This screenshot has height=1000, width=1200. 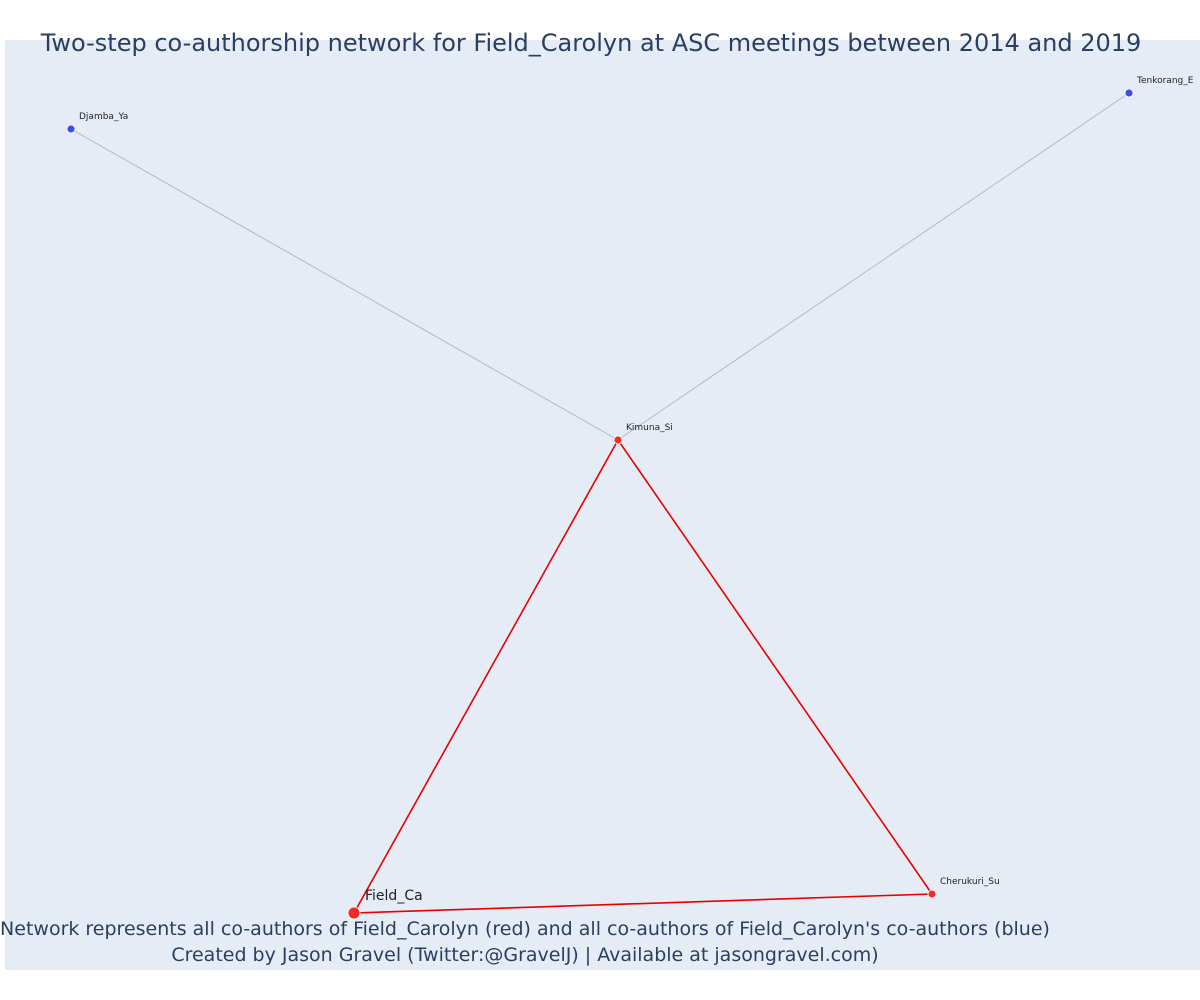 What do you see at coordinates (873, 266) in the screenshot?
I see `edge-Kimuna_Si-Tenkorang_E` at bounding box center [873, 266].